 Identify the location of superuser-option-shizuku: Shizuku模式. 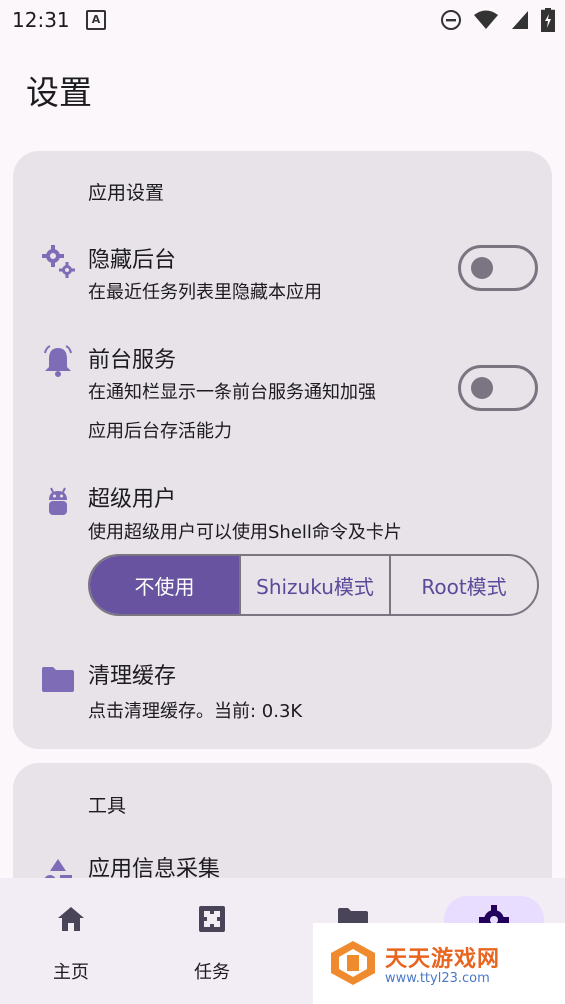
(314, 585).